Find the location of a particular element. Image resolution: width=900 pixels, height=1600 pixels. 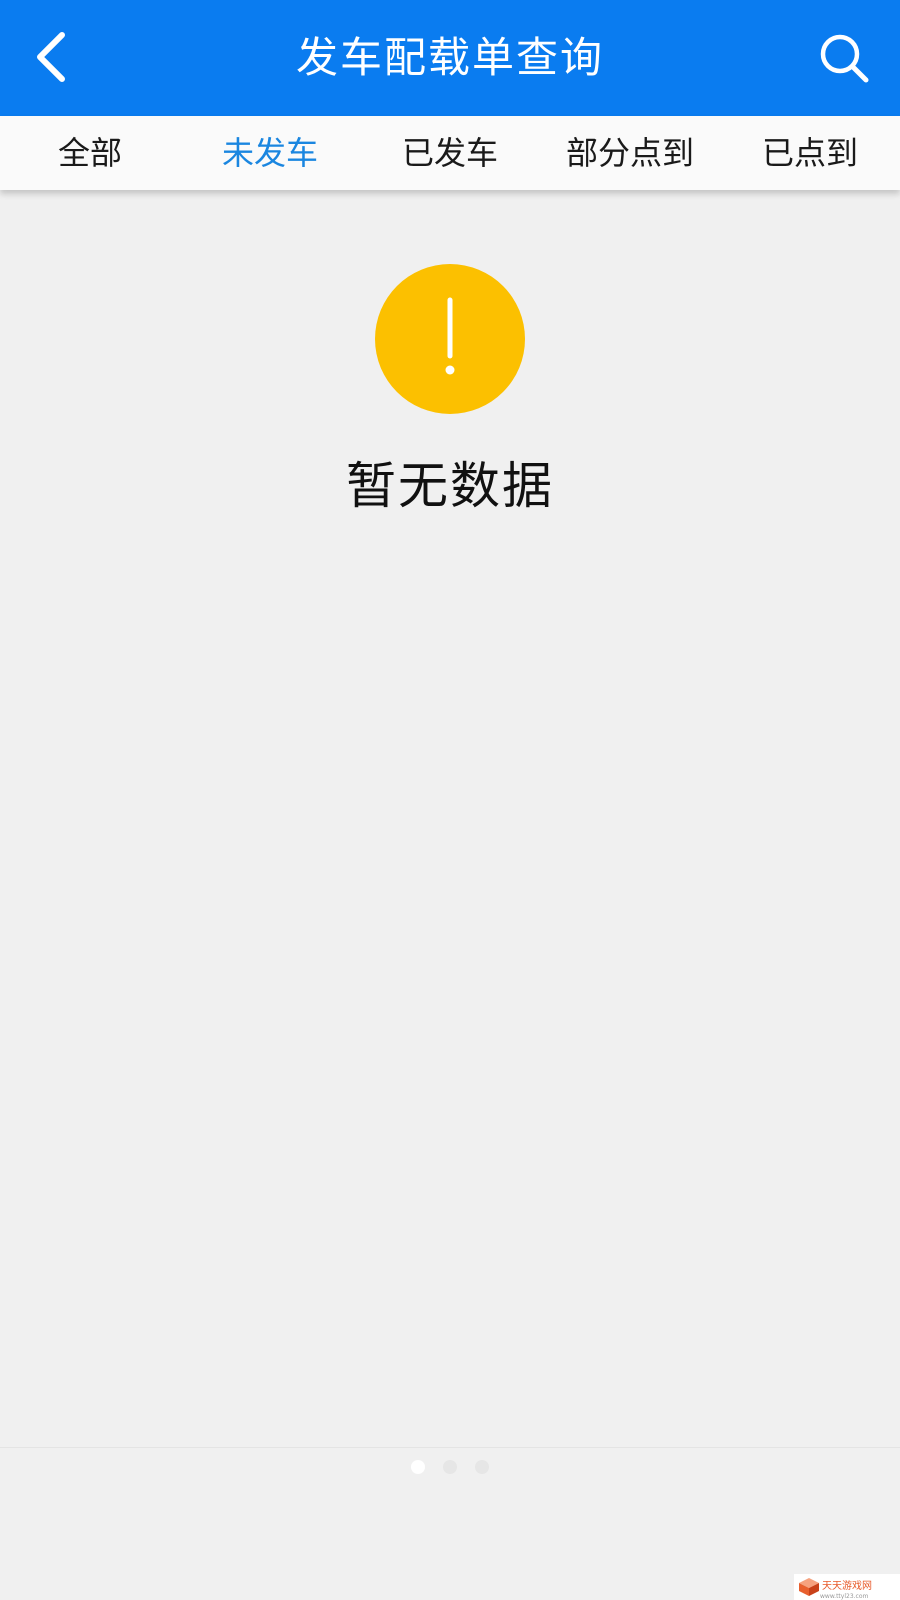

empty-message: 暂无数据 is located at coordinates (450, 486).